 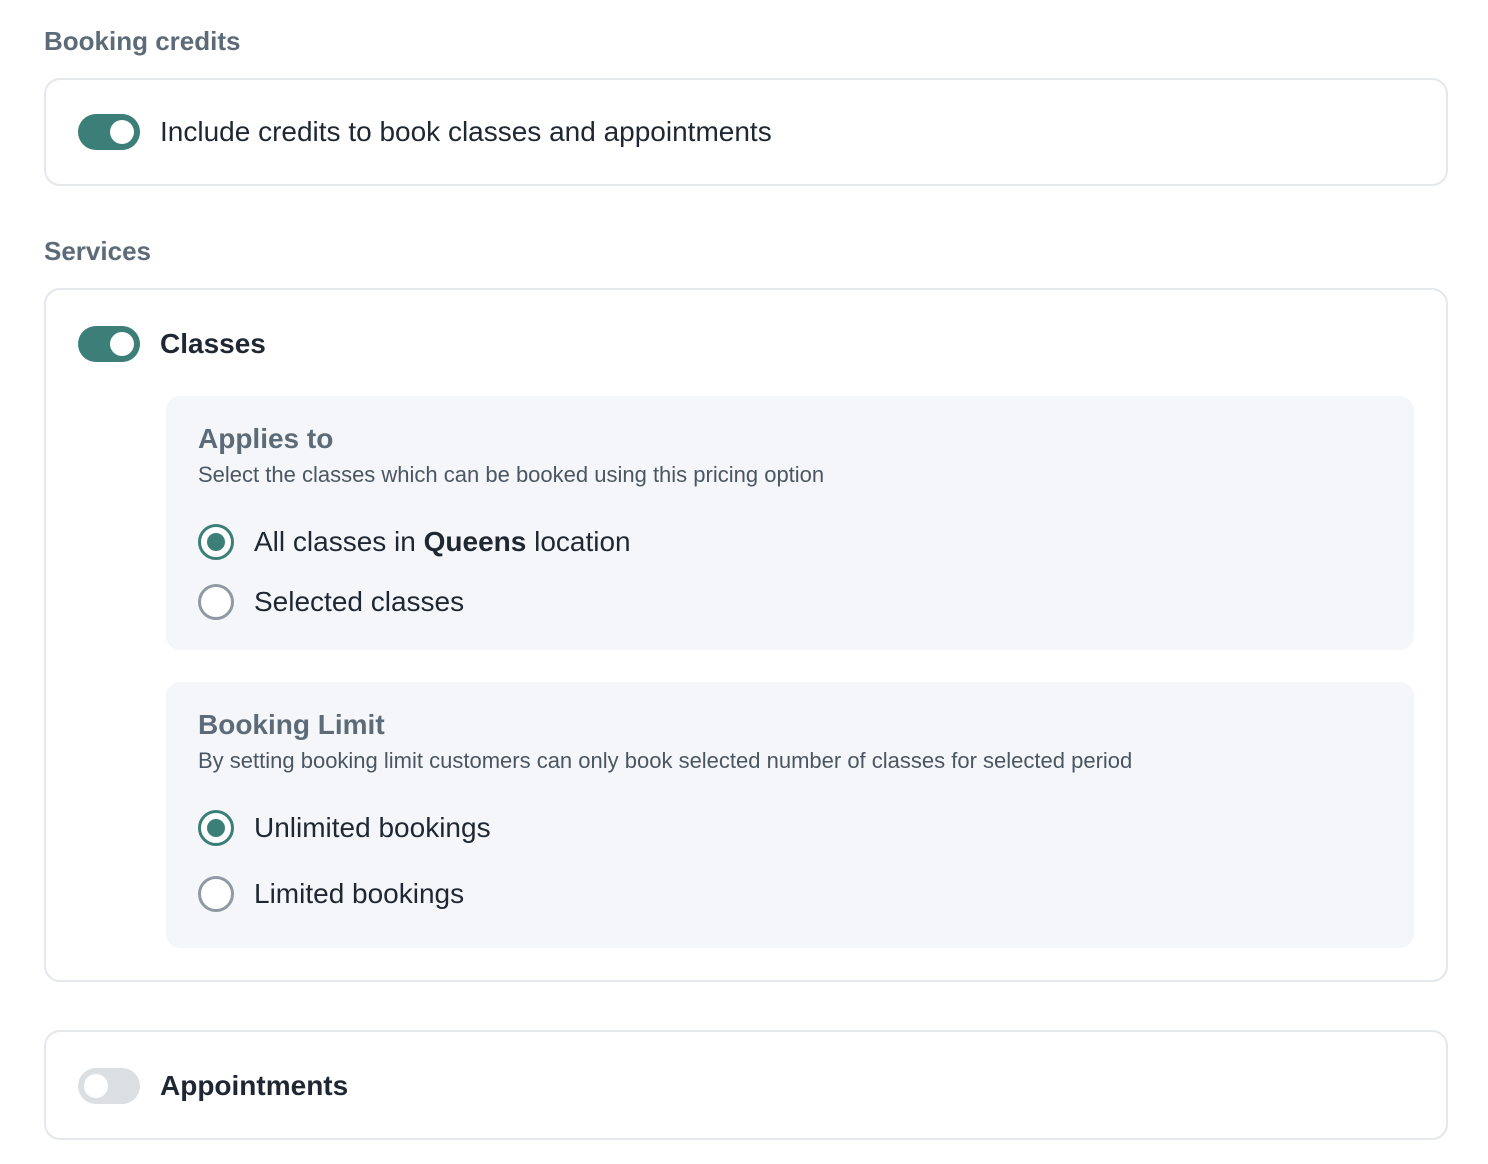 I want to click on appointments-card: Appointments, so click(x=746, y=1085).